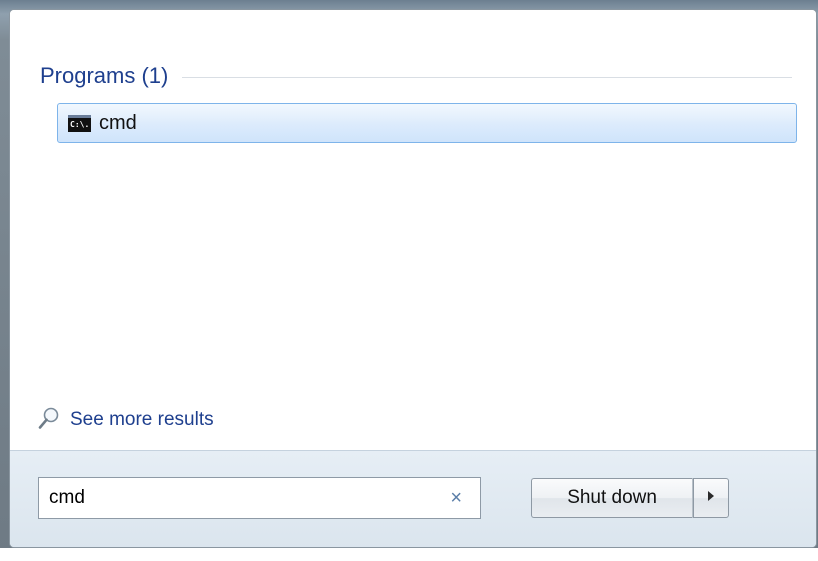 This screenshot has width=818, height=561. What do you see at coordinates (427, 123) in the screenshot?
I see `result-item-cmd: C:\. cmd` at bounding box center [427, 123].